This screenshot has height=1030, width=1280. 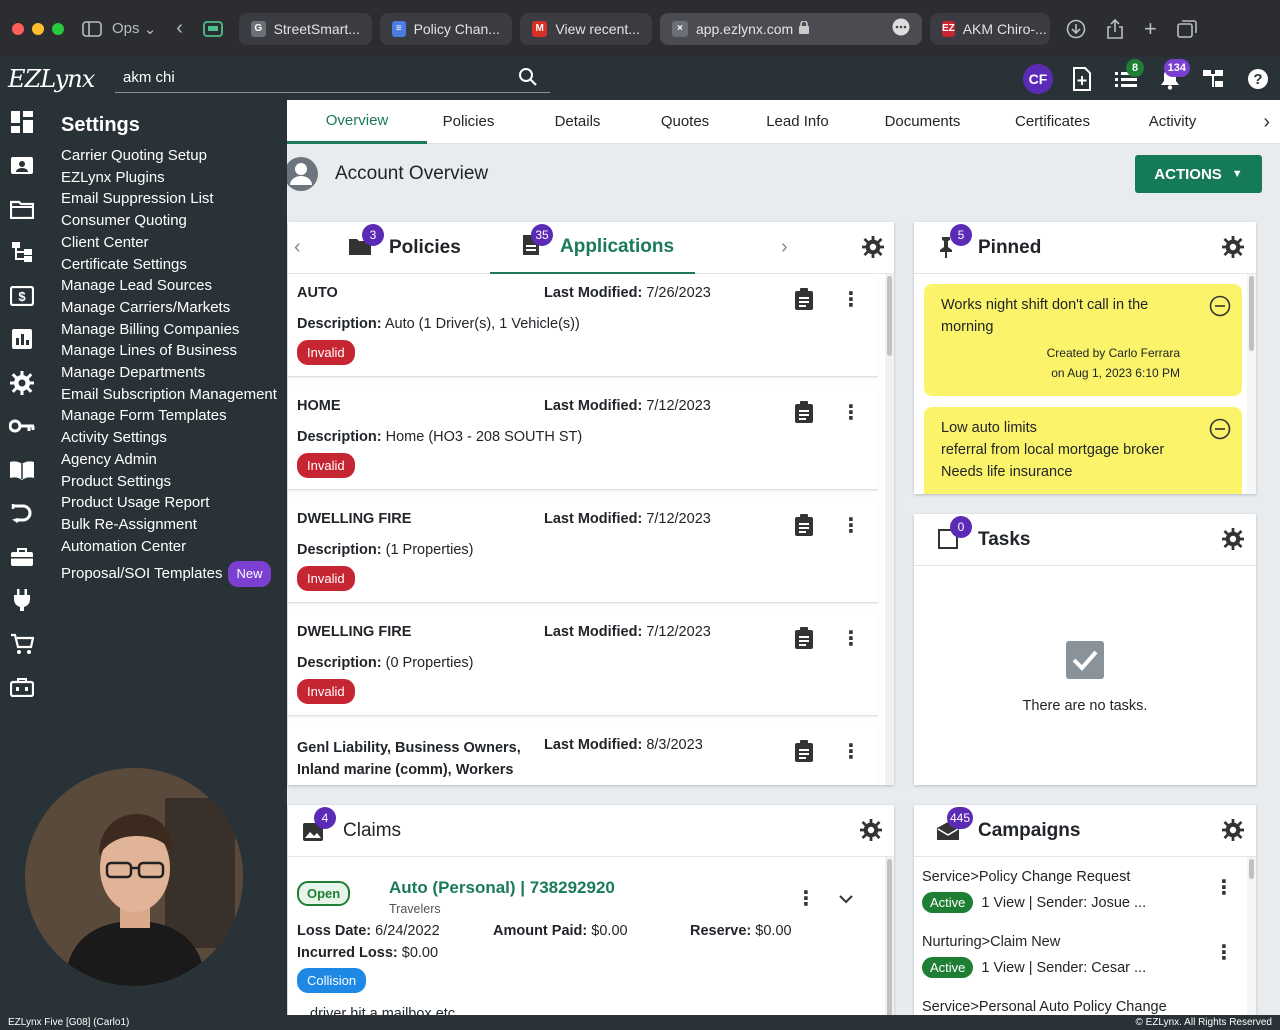 What do you see at coordinates (1076, 29) in the screenshot?
I see `download-icon` at bounding box center [1076, 29].